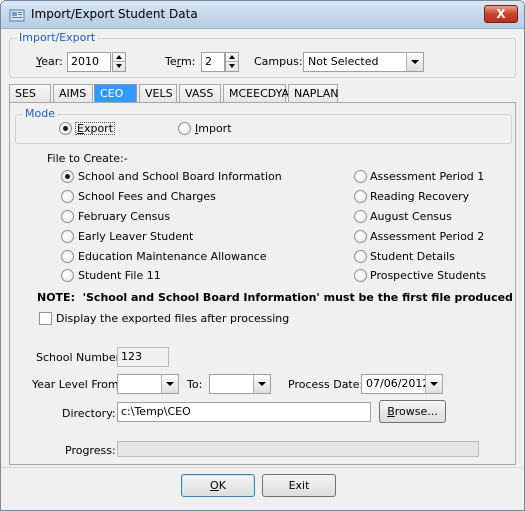  I want to click on option-ema-radio, so click(67, 256).